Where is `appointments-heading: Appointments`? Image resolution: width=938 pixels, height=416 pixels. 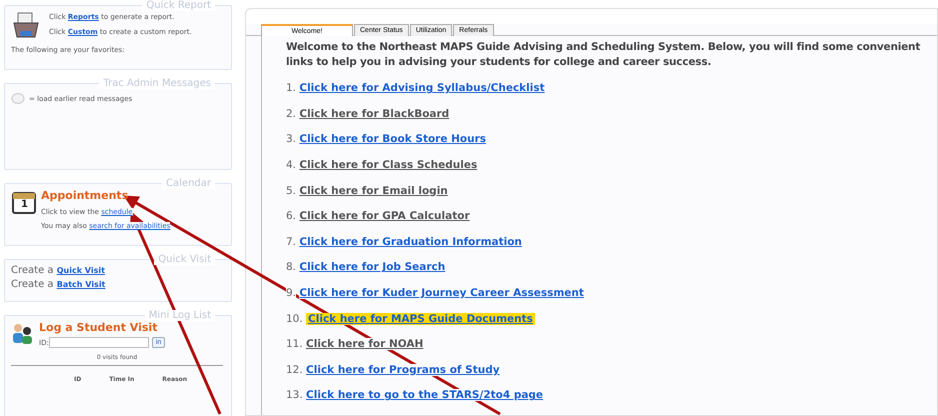
appointments-heading: Appointments is located at coordinates (85, 195).